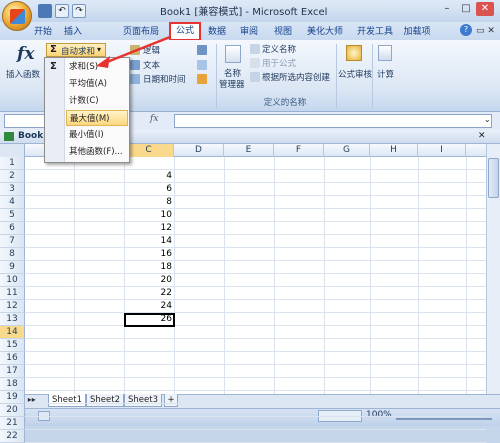 This screenshot has height=443, width=500. What do you see at coordinates (171, 400) in the screenshot?
I see `insert-sheet-icon: +` at bounding box center [171, 400].